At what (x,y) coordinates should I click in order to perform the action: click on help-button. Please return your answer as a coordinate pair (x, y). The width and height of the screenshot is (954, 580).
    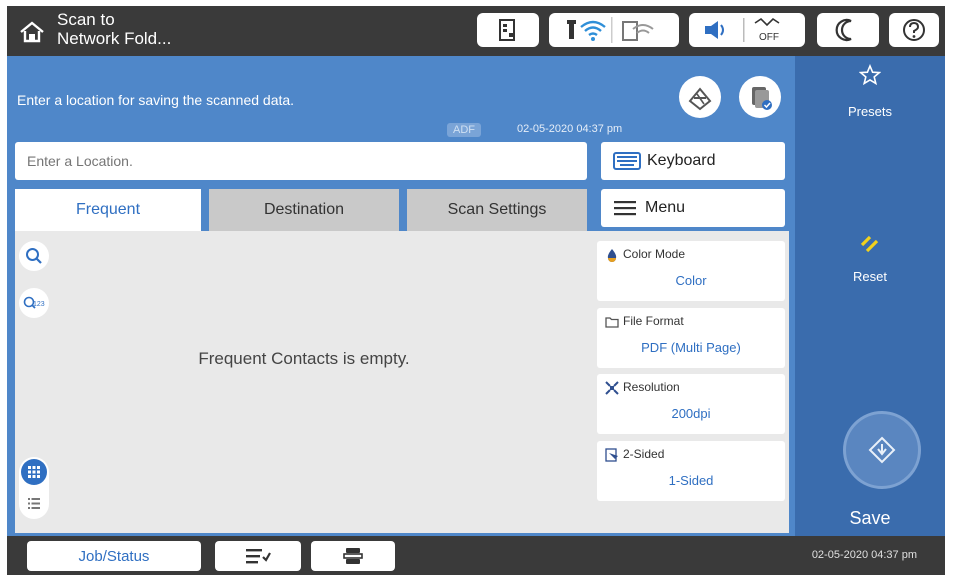
    Looking at the image, I should click on (914, 30).